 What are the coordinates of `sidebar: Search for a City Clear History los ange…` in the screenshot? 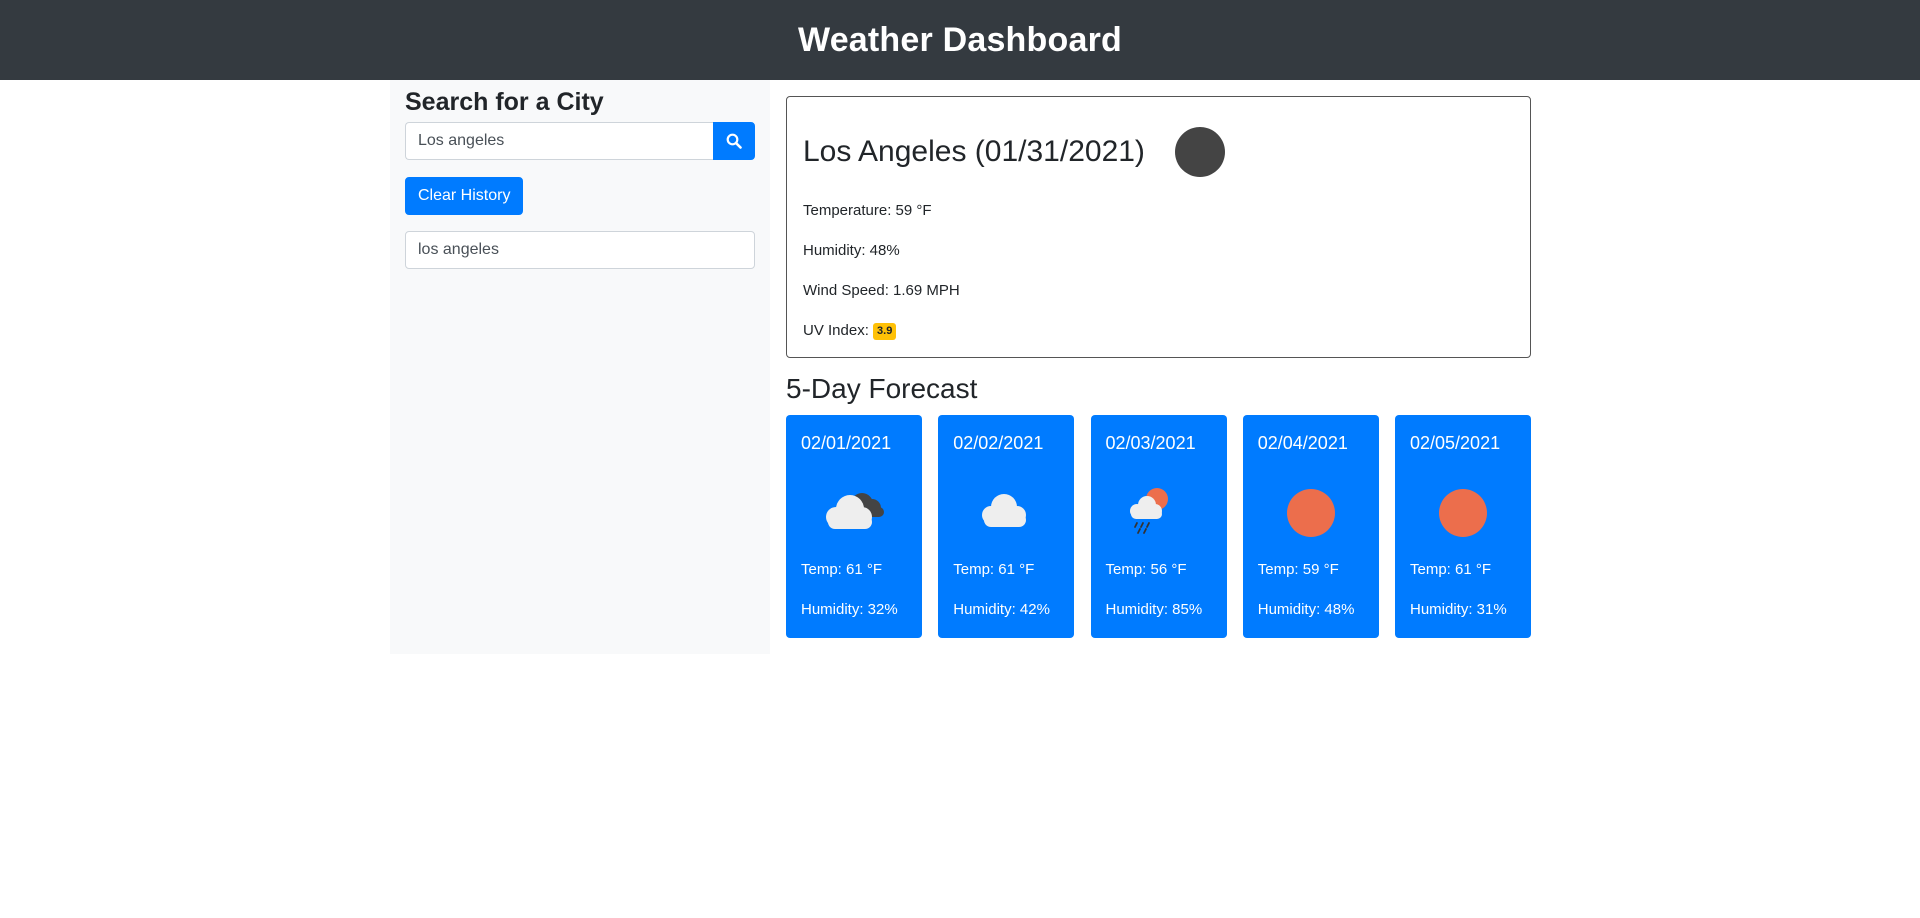 It's located at (580, 367).